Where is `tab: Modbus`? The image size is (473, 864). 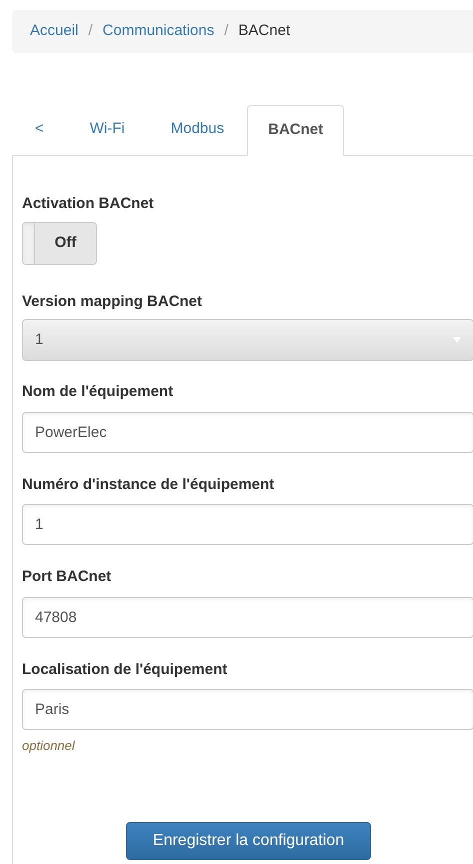
tab: Modbus is located at coordinates (198, 129).